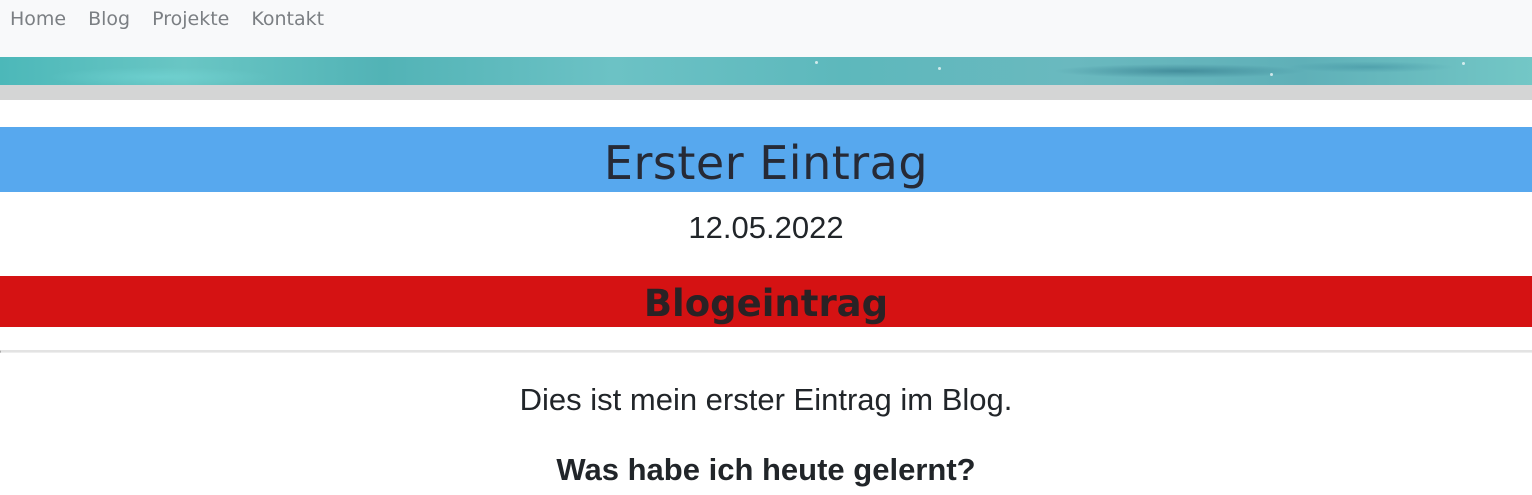 Image resolution: width=1532 pixels, height=495 pixels. What do you see at coordinates (766, 163) in the screenshot?
I see `post-title: Erster Eintrag` at bounding box center [766, 163].